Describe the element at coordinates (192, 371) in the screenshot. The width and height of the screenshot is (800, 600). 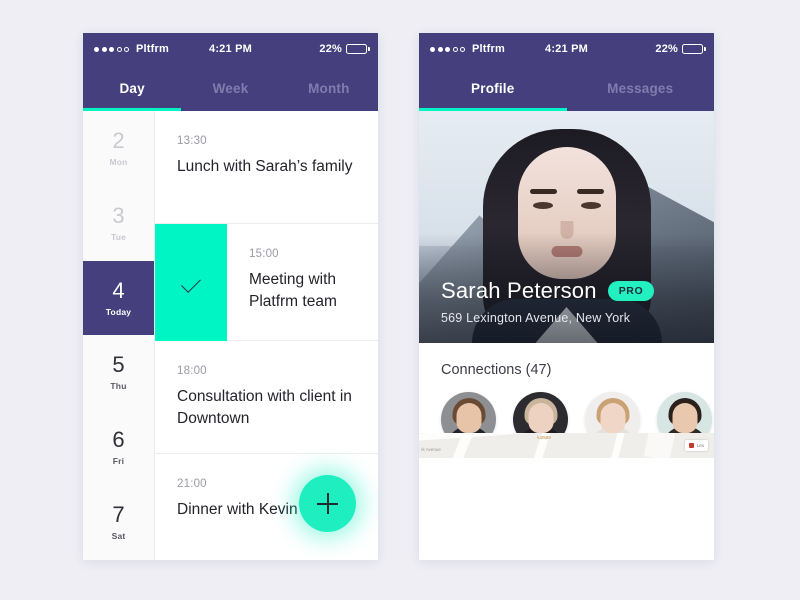
I see `event-time: 18:00` at that location.